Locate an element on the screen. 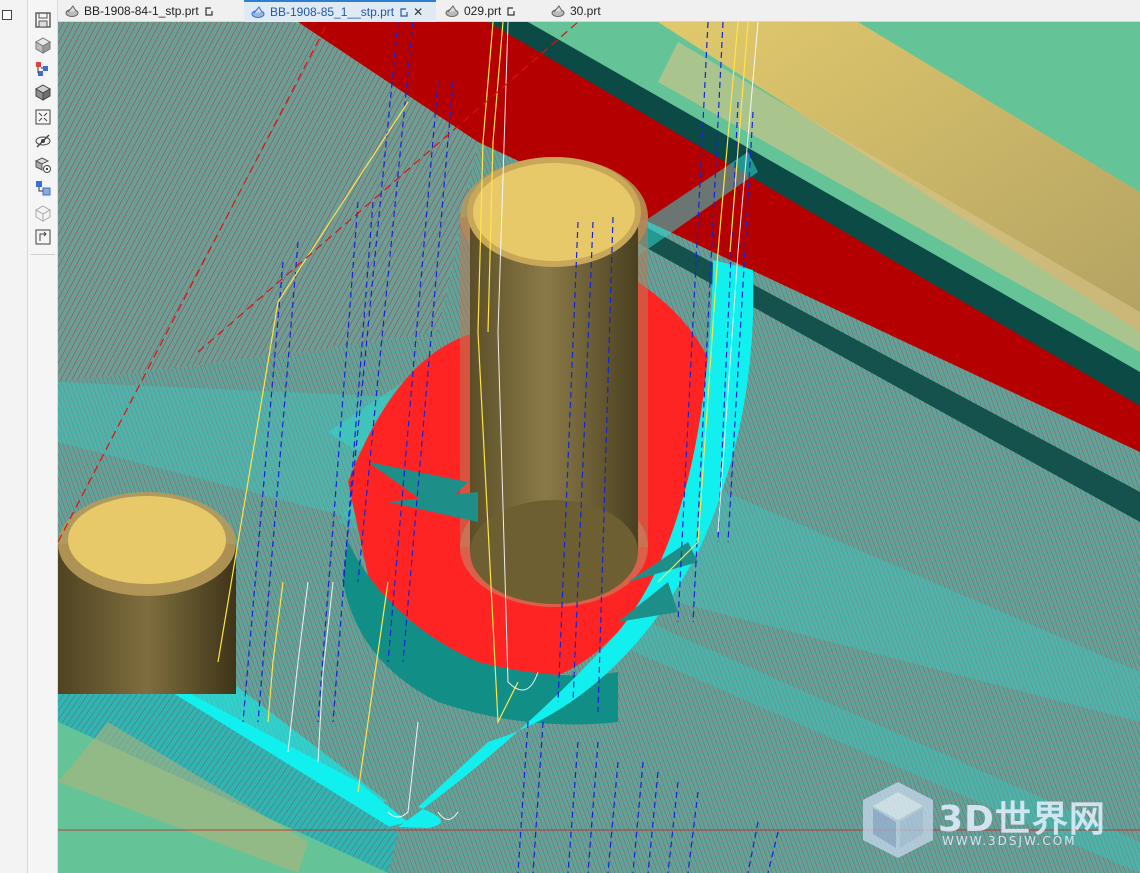 The height and width of the screenshot is (873, 1140). tab-30: 30.prt is located at coordinates (589, 11).